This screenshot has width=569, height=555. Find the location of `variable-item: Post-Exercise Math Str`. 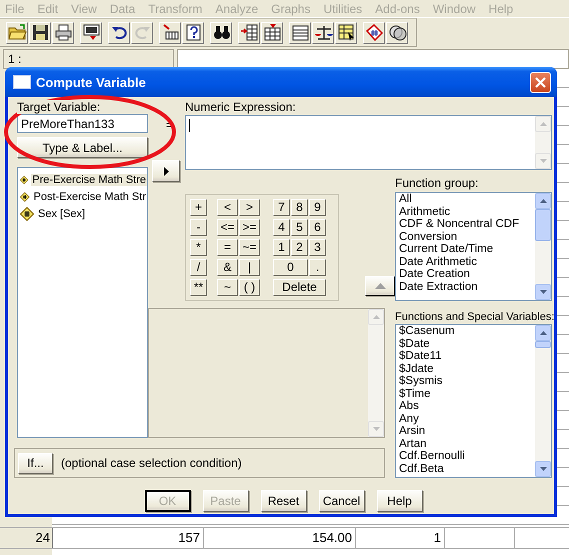

variable-item: Post-Exercise Math Str is located at coordinates (82, 196).